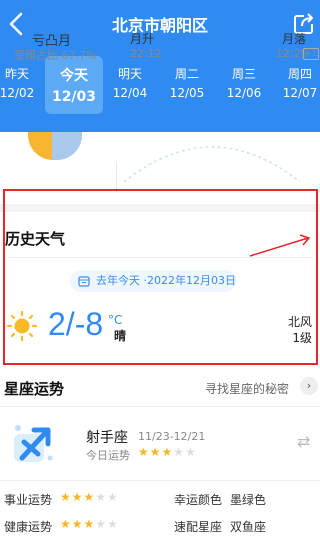  I want to click on day-tab-tue: 周二 12/05, so click(187, 85).